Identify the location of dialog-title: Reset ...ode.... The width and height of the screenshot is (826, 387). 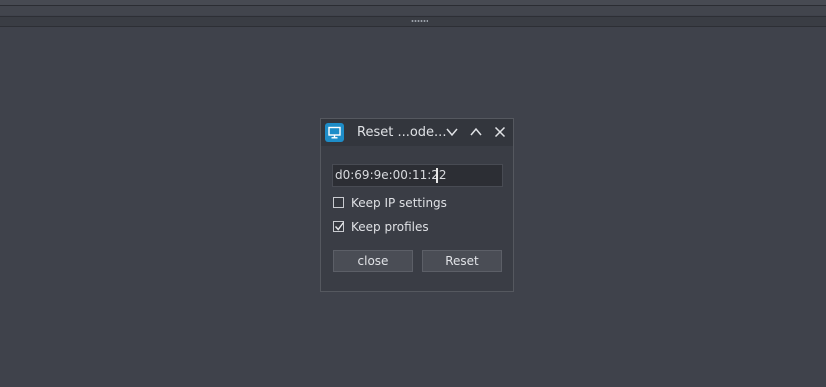
(402, 132).